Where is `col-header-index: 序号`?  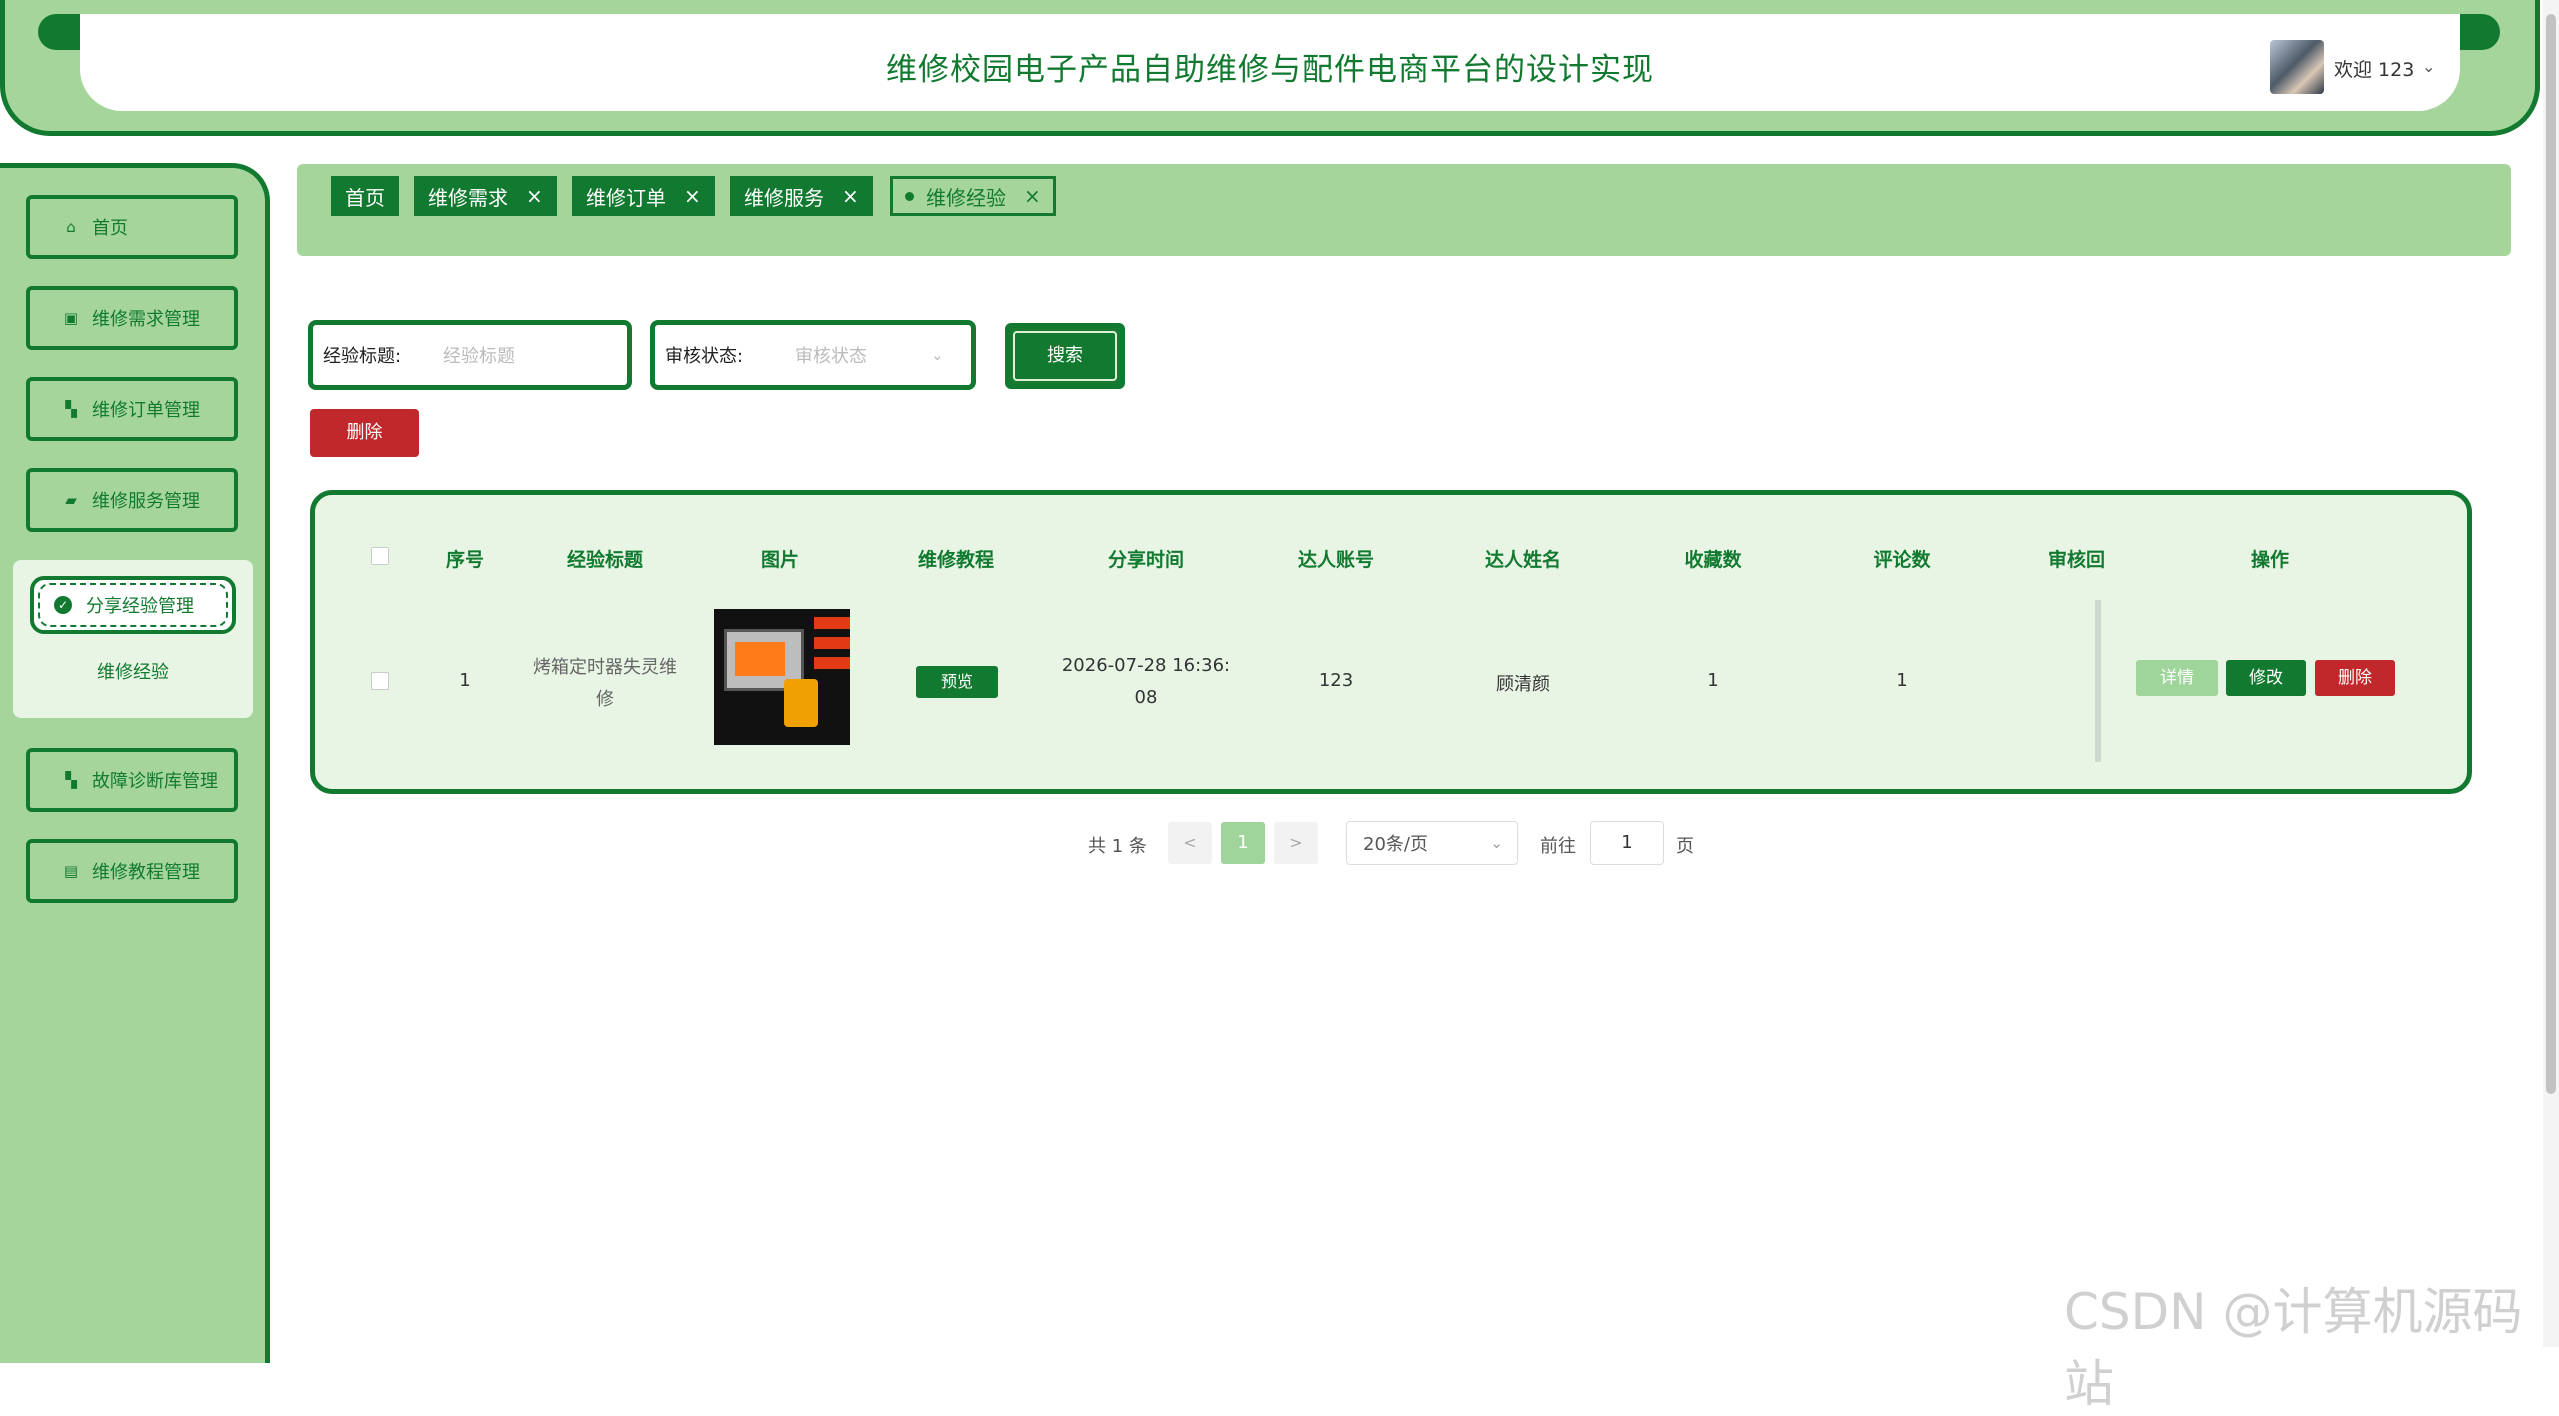 col-header-index: 序号 is located at coordinates (464, 560).